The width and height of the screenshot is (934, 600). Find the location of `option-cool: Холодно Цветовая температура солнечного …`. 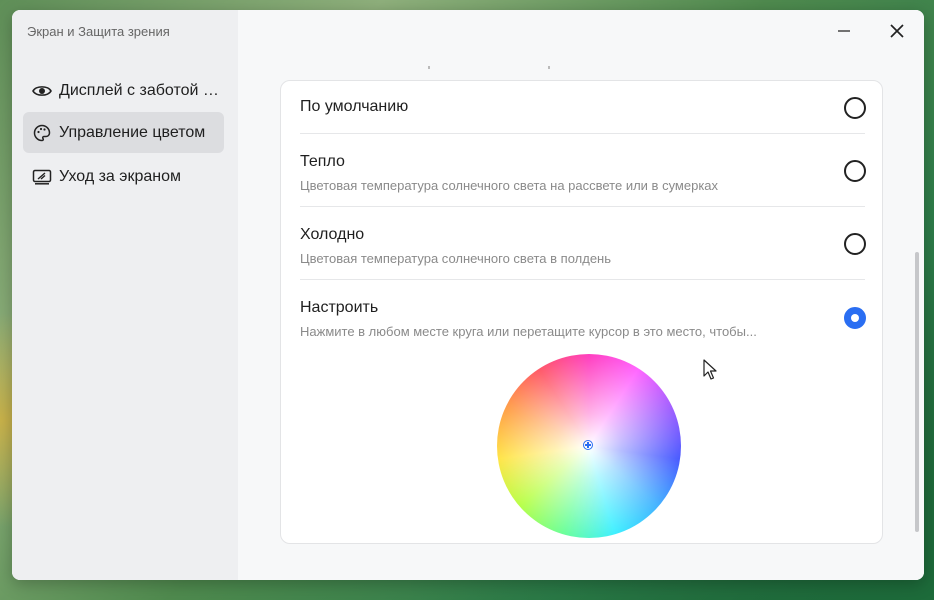

option-cool: Холодно Цветовая температура солнечного … is located at coordinates (582, 246).